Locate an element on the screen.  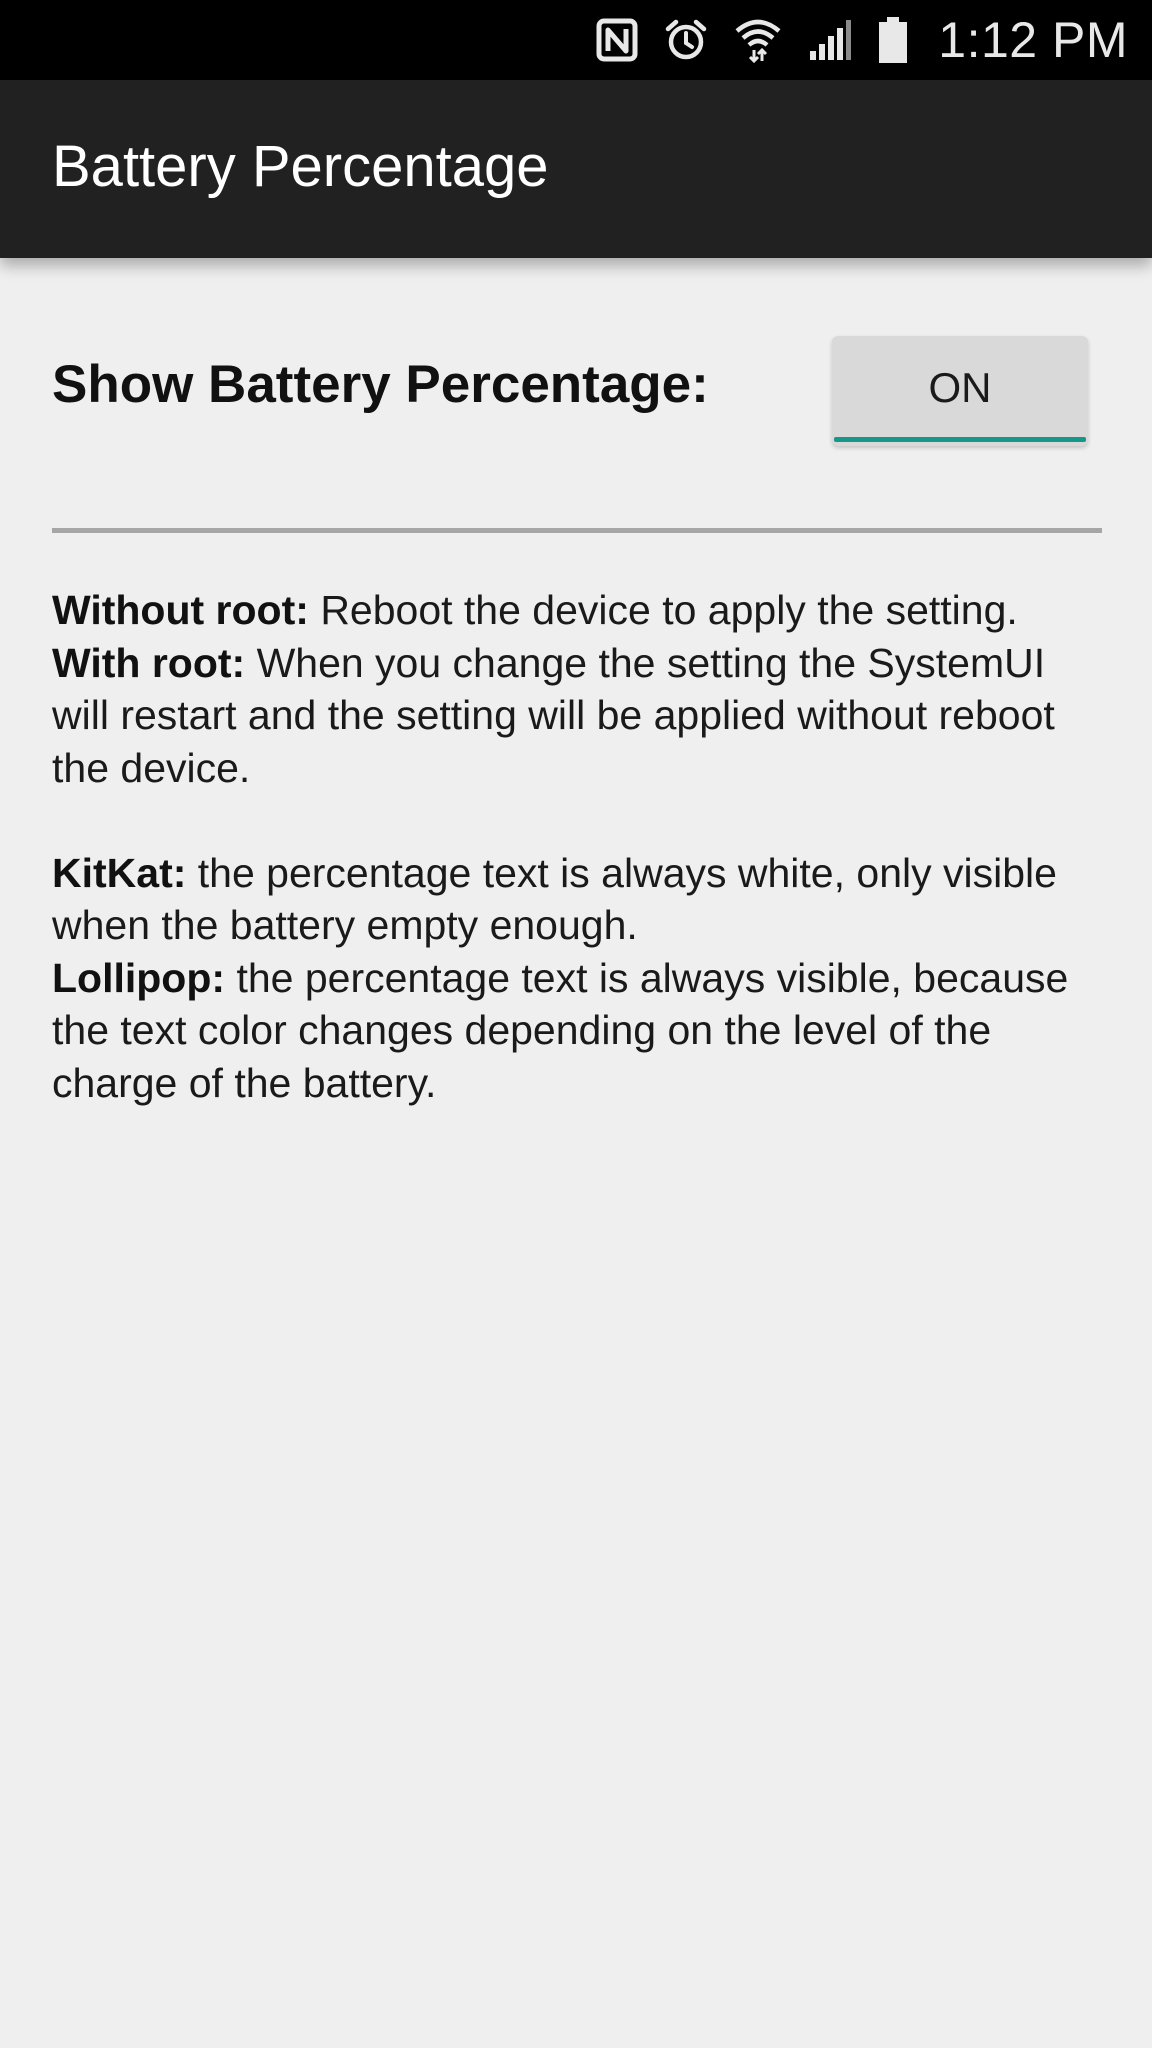
kitkat-title: KitKat: is located at coordinates (119, 872).